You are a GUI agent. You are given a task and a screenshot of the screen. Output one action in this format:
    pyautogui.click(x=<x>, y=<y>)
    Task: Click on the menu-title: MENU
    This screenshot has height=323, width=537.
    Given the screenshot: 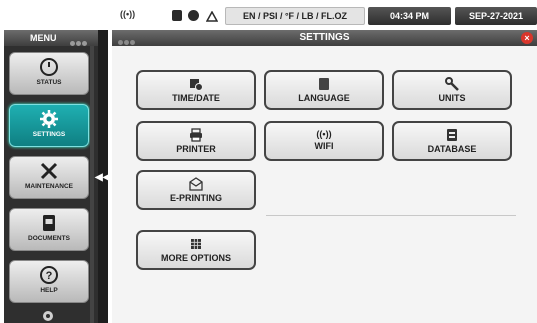 What is the action you would take?
    pyautogui.click(x=43, y=38)
    